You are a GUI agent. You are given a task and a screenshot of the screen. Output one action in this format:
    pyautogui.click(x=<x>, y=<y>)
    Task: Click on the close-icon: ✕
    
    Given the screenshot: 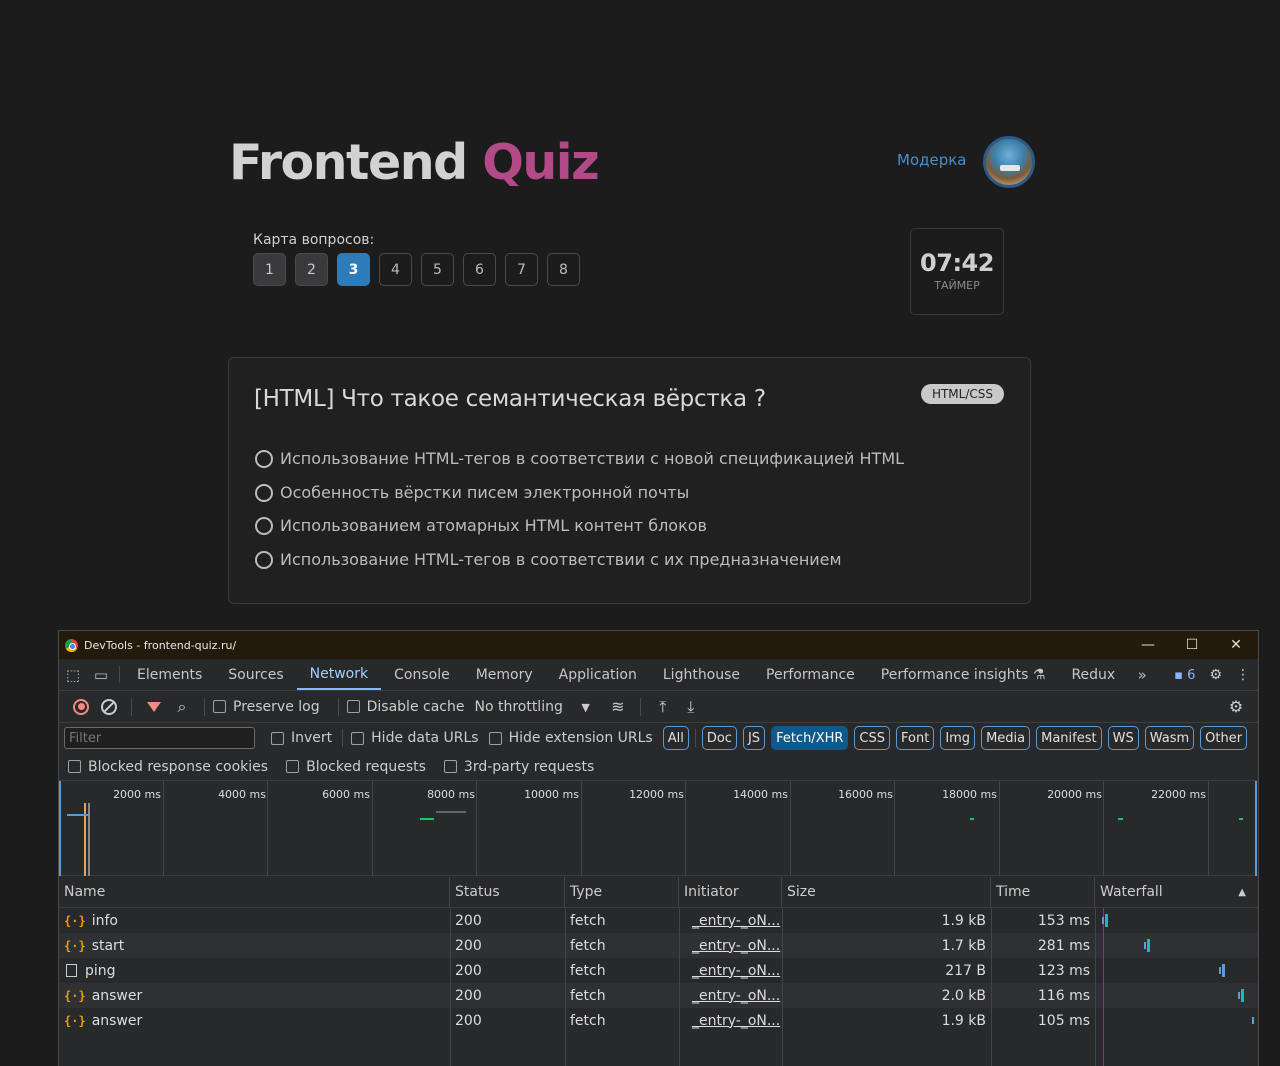 What is the action you would take?
    pyautogui.click(x=1236, y=645)
    